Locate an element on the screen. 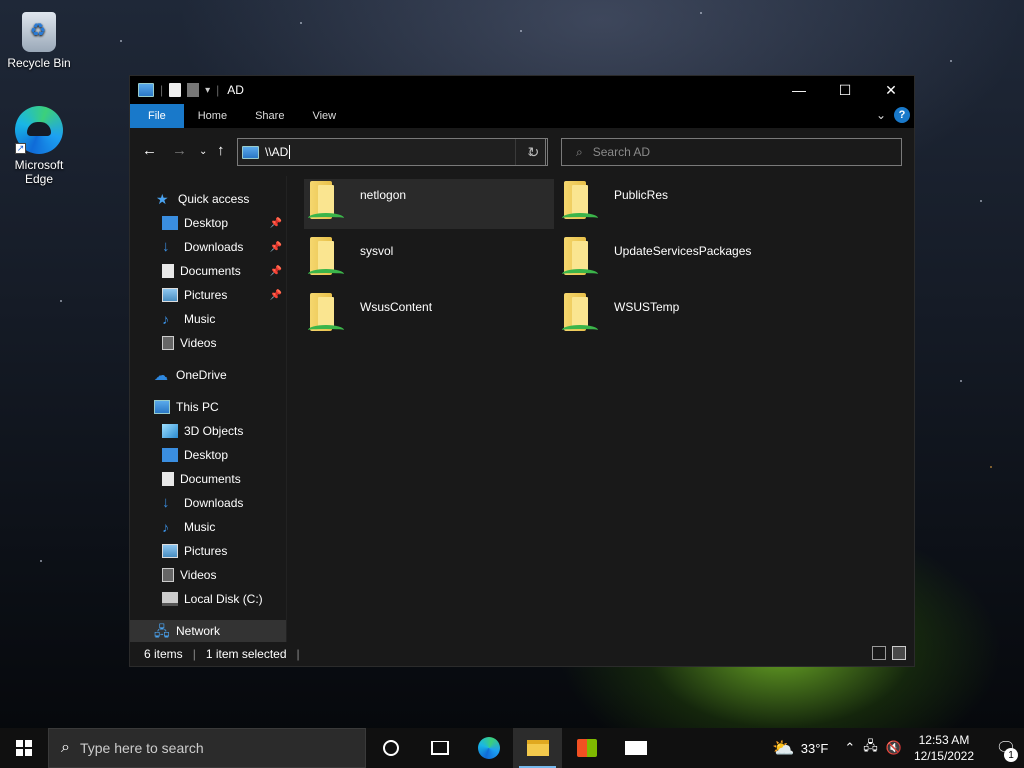 This screenshot has width=1024, height=768. customize-toolbar-icon: ▾ is located at coordinates (207, 90).